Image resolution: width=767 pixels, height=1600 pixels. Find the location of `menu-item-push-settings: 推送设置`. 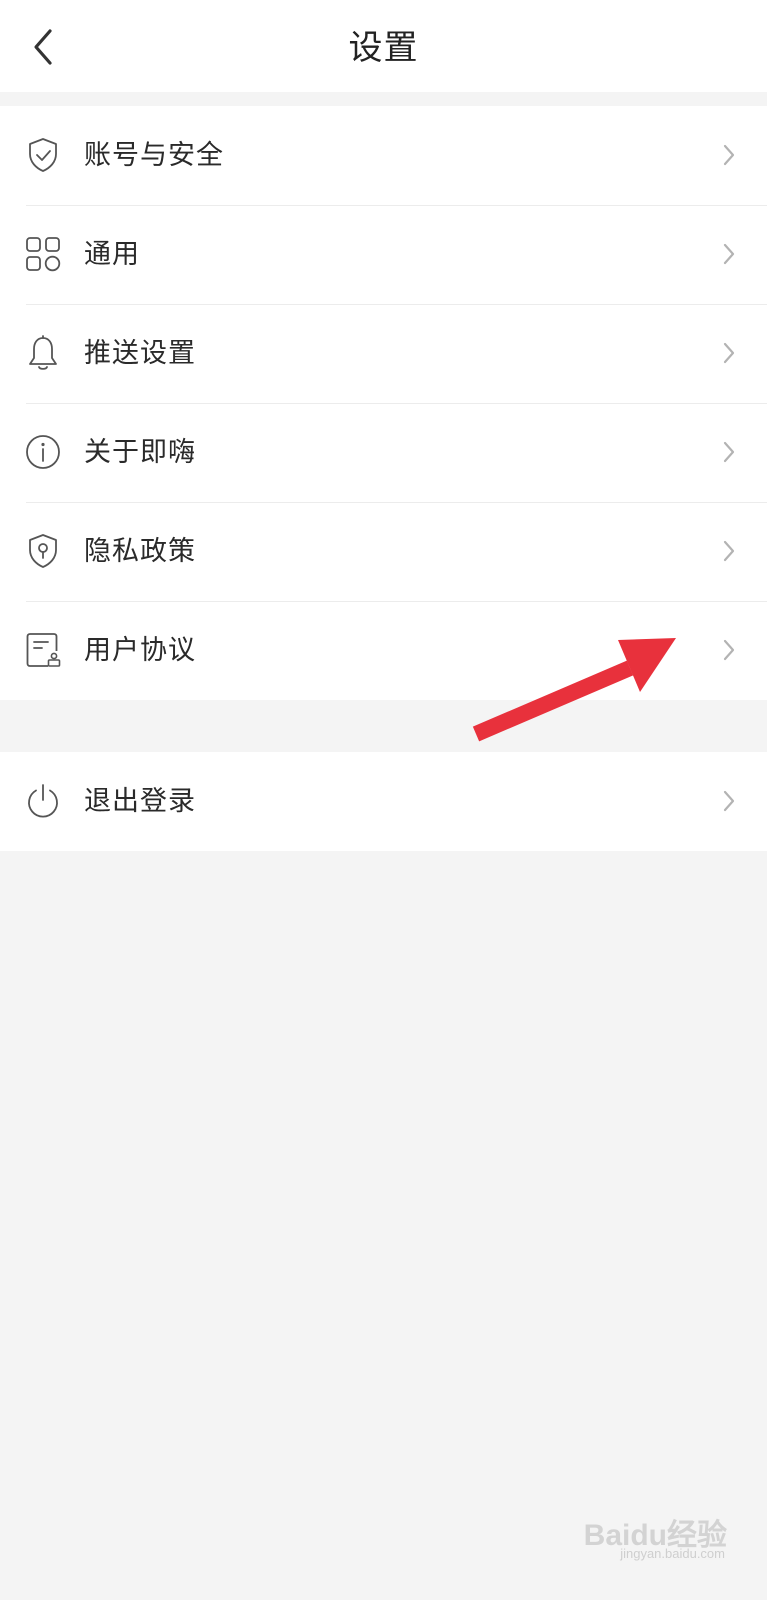

menu-item-push-settings: 推送设置 is located at coordinates (383, 353).